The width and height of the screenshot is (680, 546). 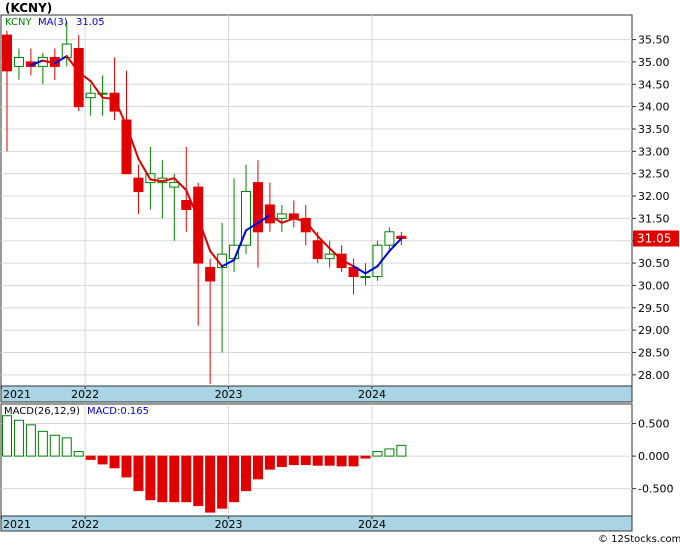 I want to click on chart-title: (KCNY), so click(x=28, y=8).